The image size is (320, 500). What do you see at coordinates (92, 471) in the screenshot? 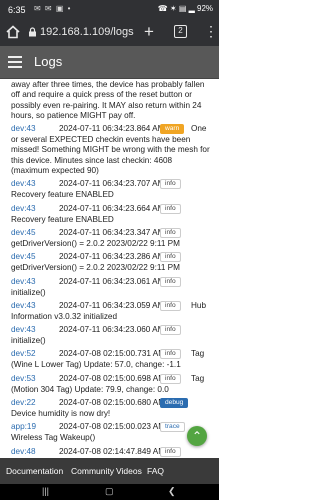
I see `footer-link-community: Community` at bounding box center [92, 471].